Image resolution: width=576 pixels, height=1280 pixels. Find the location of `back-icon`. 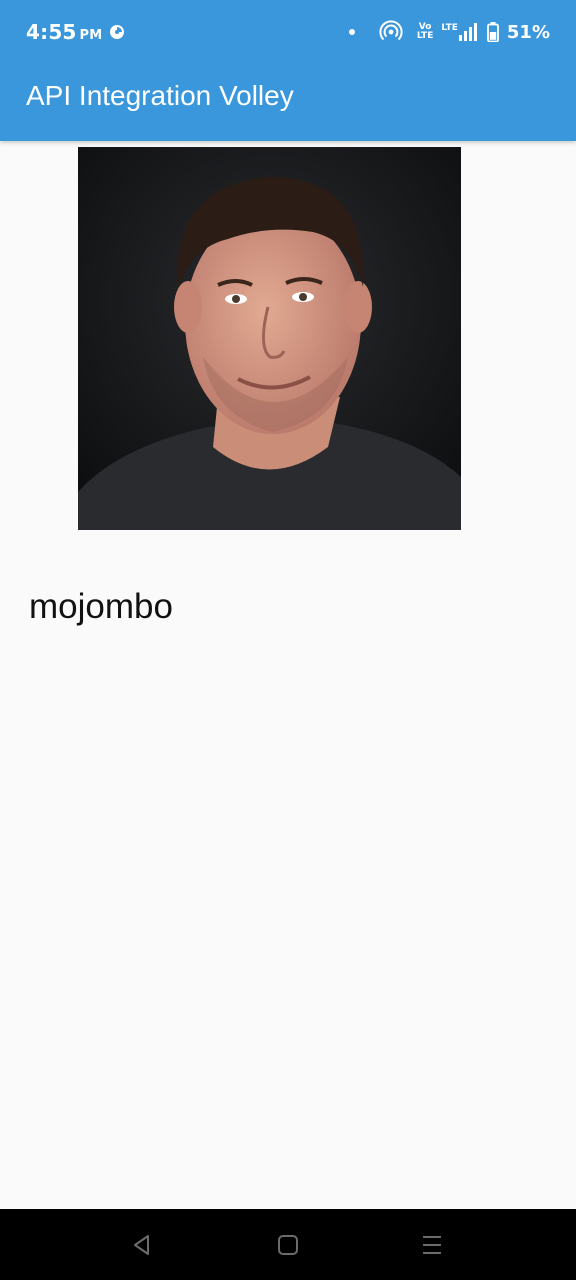

back-icon is located at coordinates (142, 1245).